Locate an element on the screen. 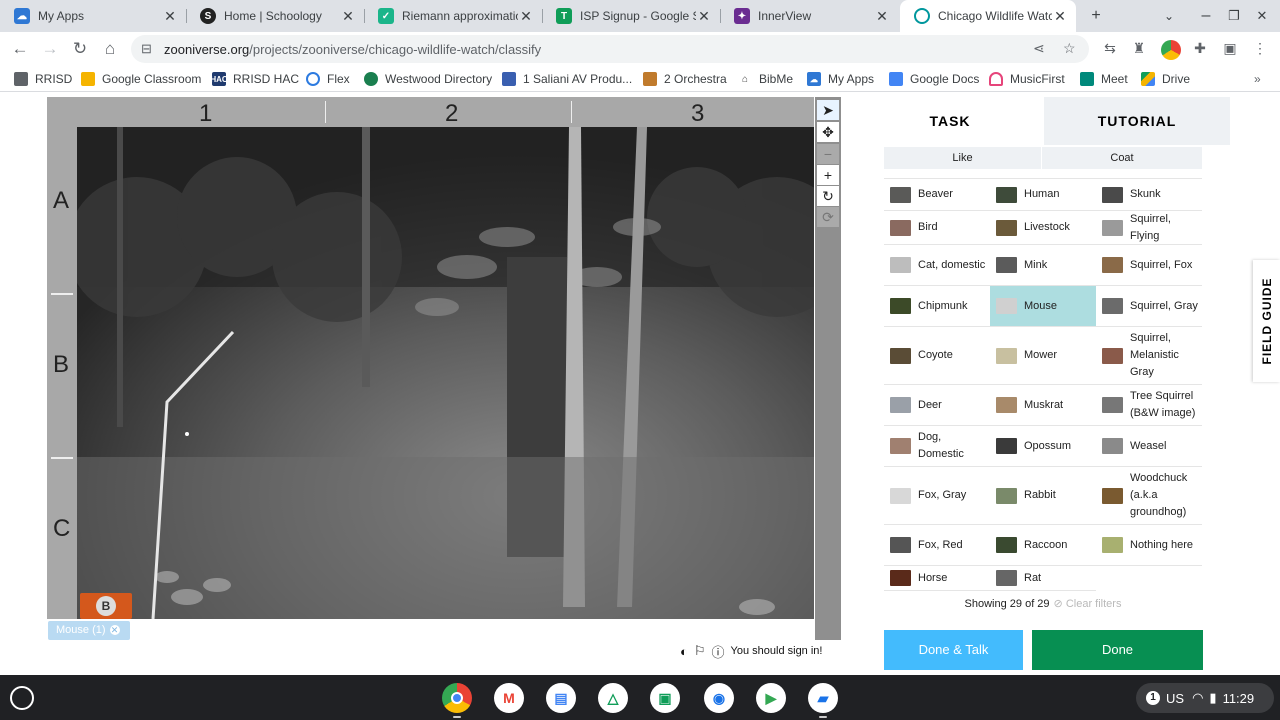 This screenshot has height=720, width=1280. more-bookmarks-icon: » is located at coordinates (1257, 79).